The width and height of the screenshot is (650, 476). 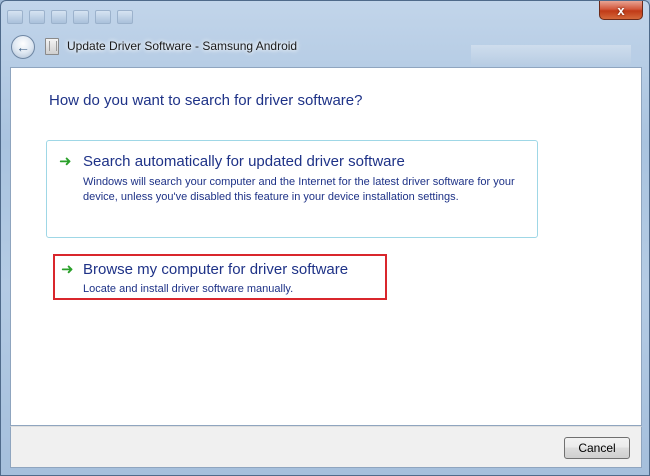 I want to click on option-title: Browse my computer for driver software, so click(x=216, y=269).